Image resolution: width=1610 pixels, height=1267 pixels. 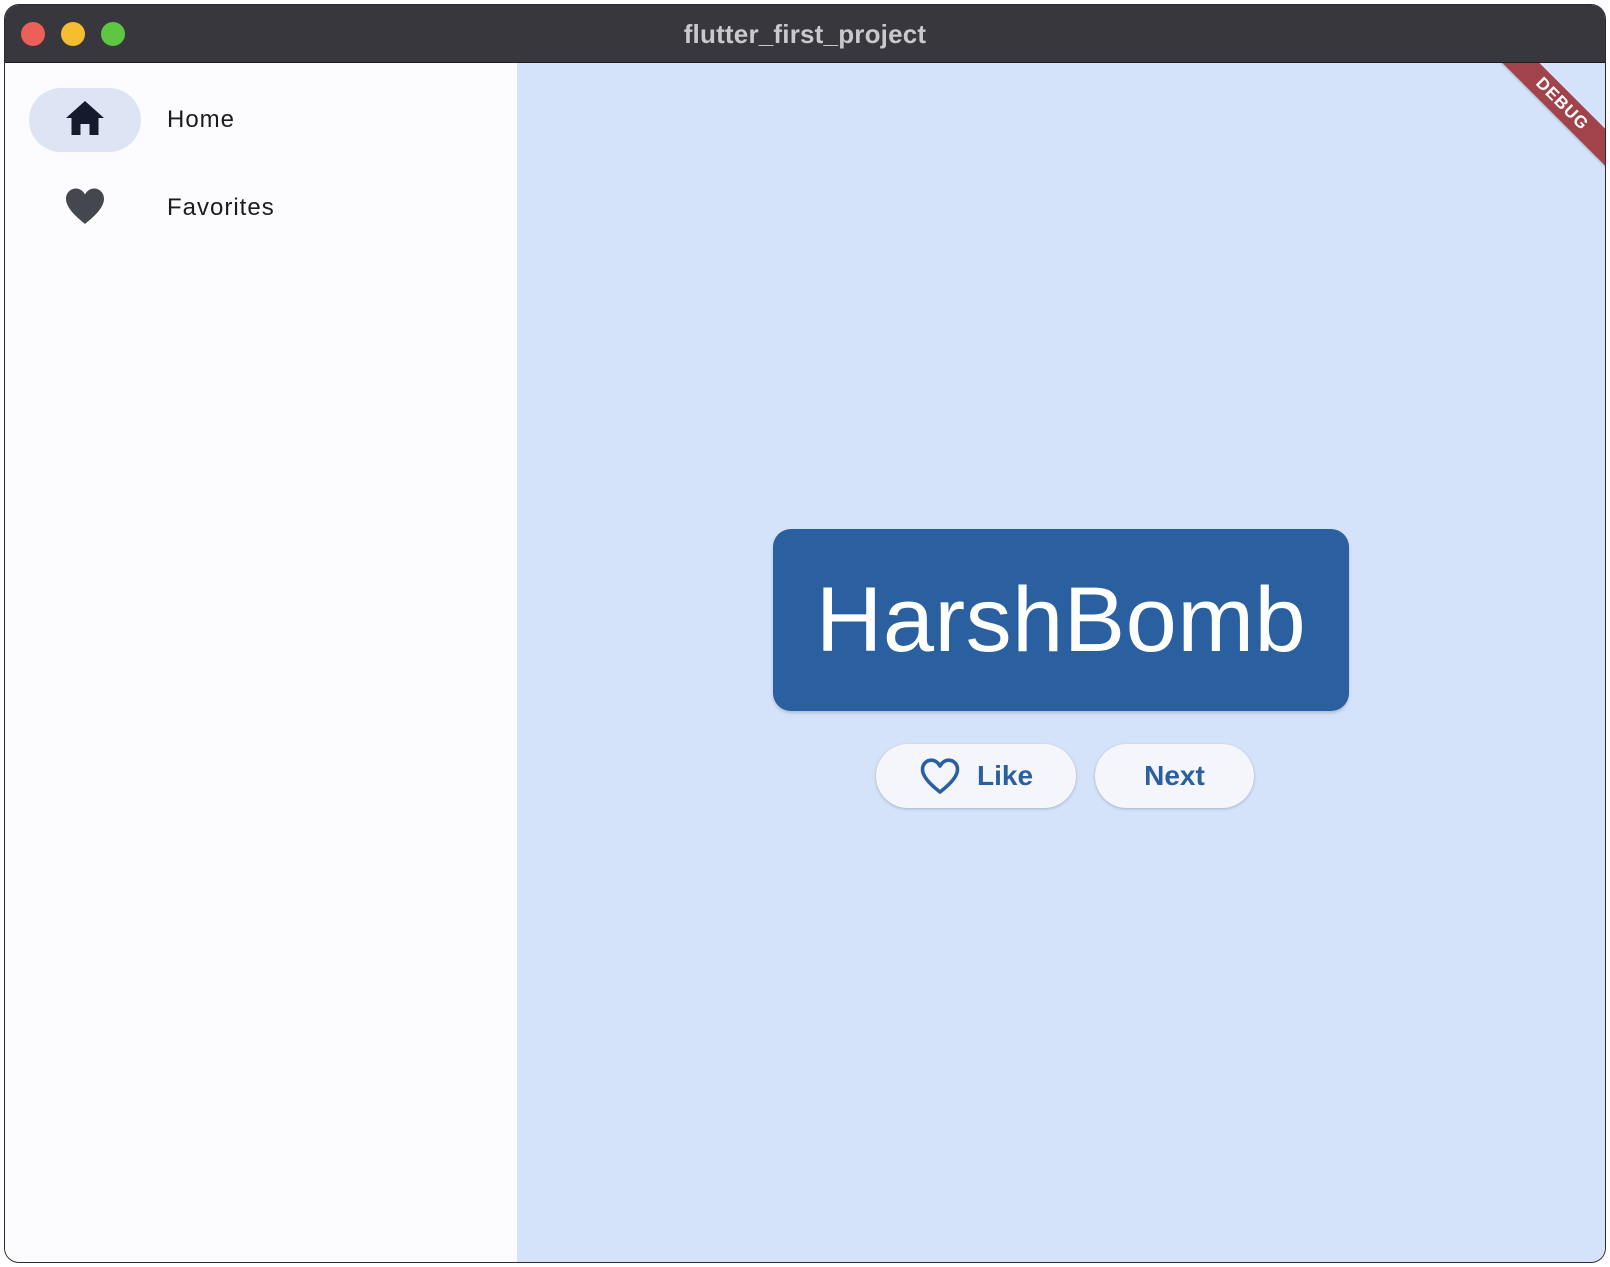 I want to click on word-pair-text: HarshBomb, so click(x=1061, y=619).